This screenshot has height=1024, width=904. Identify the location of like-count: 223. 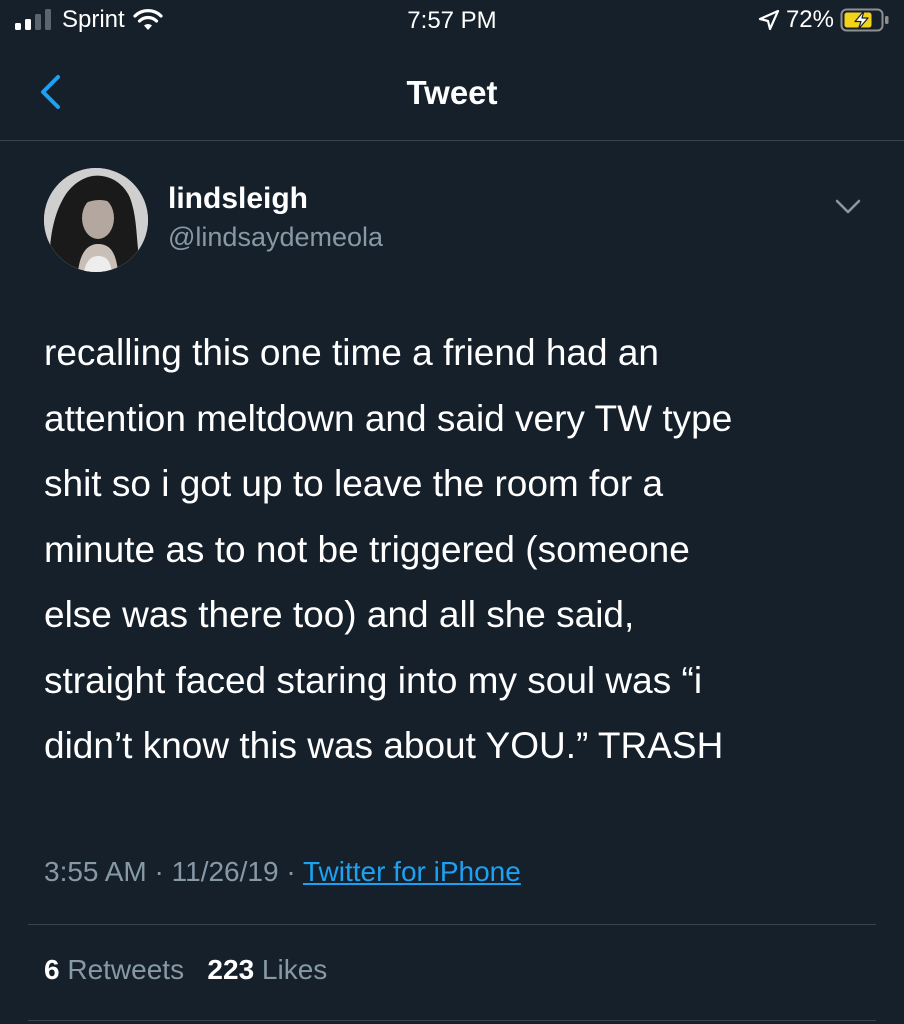
(231, 969).